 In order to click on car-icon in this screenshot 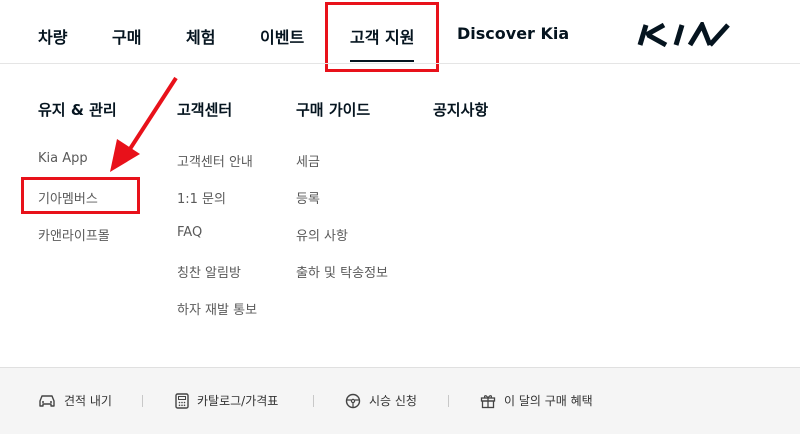, I will do `click(47, 400)`.